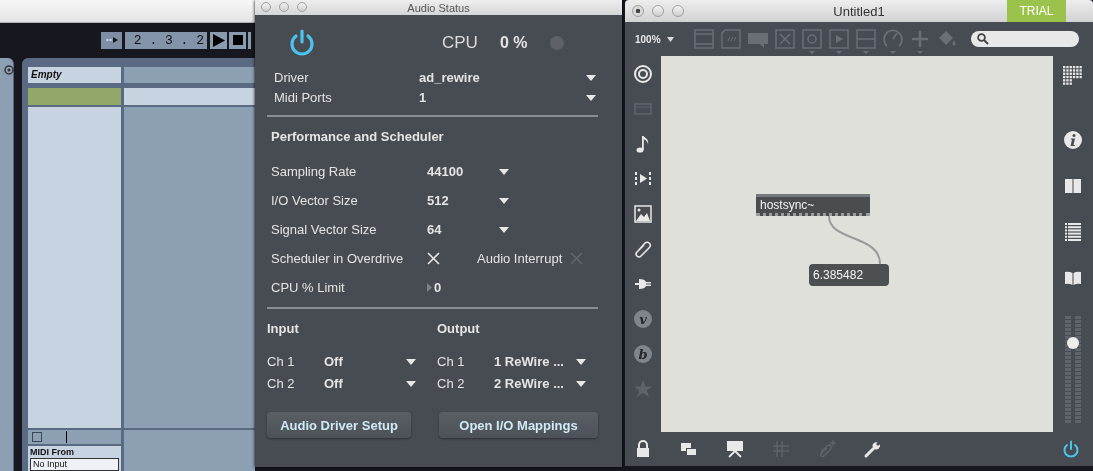 This screenshot has height=471, width=1093. I want to click on circle-icon, so click(9, 70).